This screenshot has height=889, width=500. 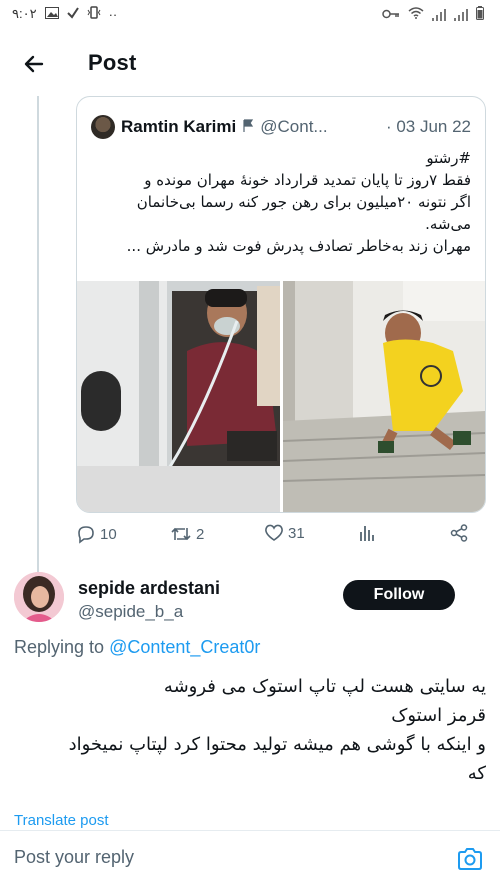 I want to click on reply-text-line: که, so click(x=476, y=773).